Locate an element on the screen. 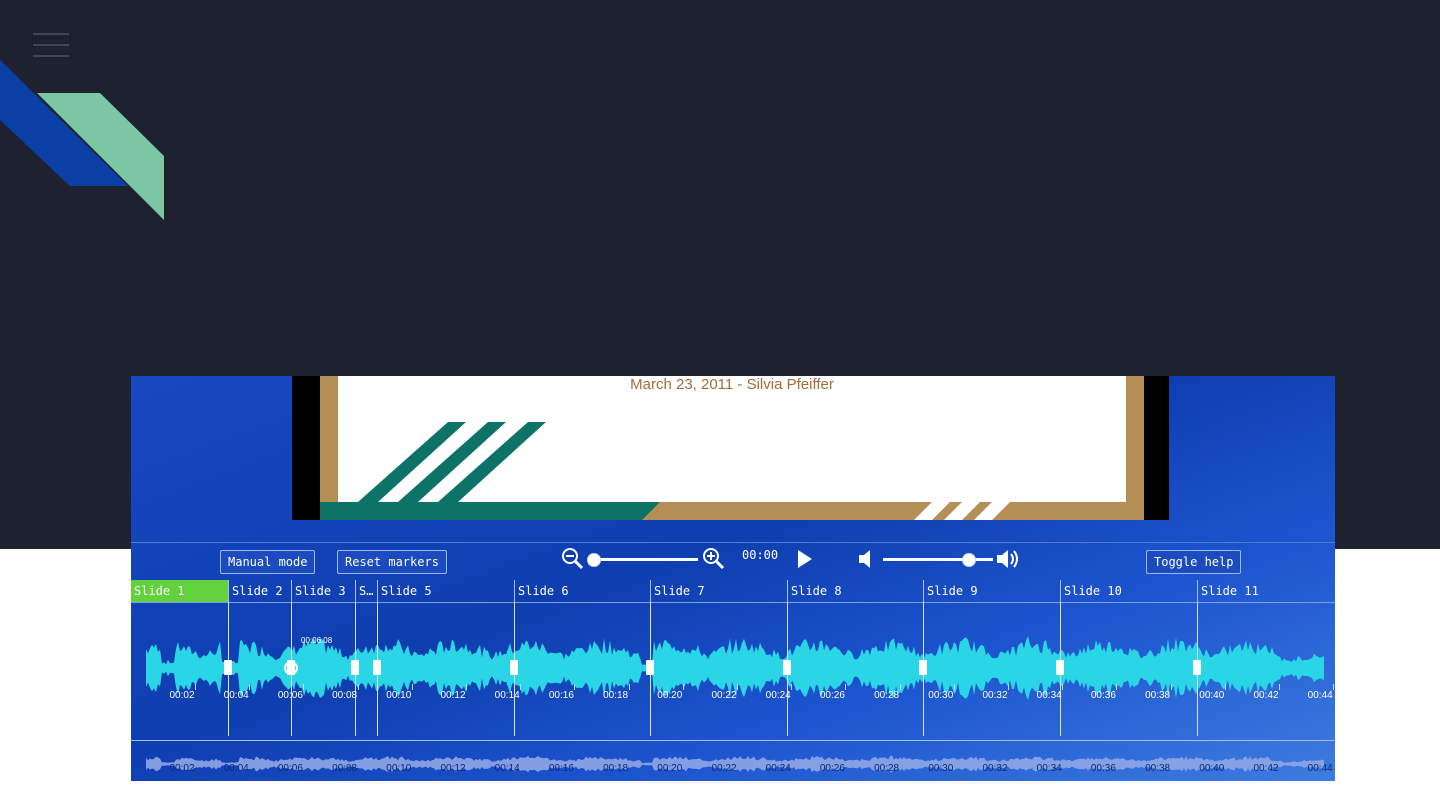 Image resolution: width=1440 pixels, height=810 pixels. slide-lane-item: Slide 7 is located at coordinates (718, 591).